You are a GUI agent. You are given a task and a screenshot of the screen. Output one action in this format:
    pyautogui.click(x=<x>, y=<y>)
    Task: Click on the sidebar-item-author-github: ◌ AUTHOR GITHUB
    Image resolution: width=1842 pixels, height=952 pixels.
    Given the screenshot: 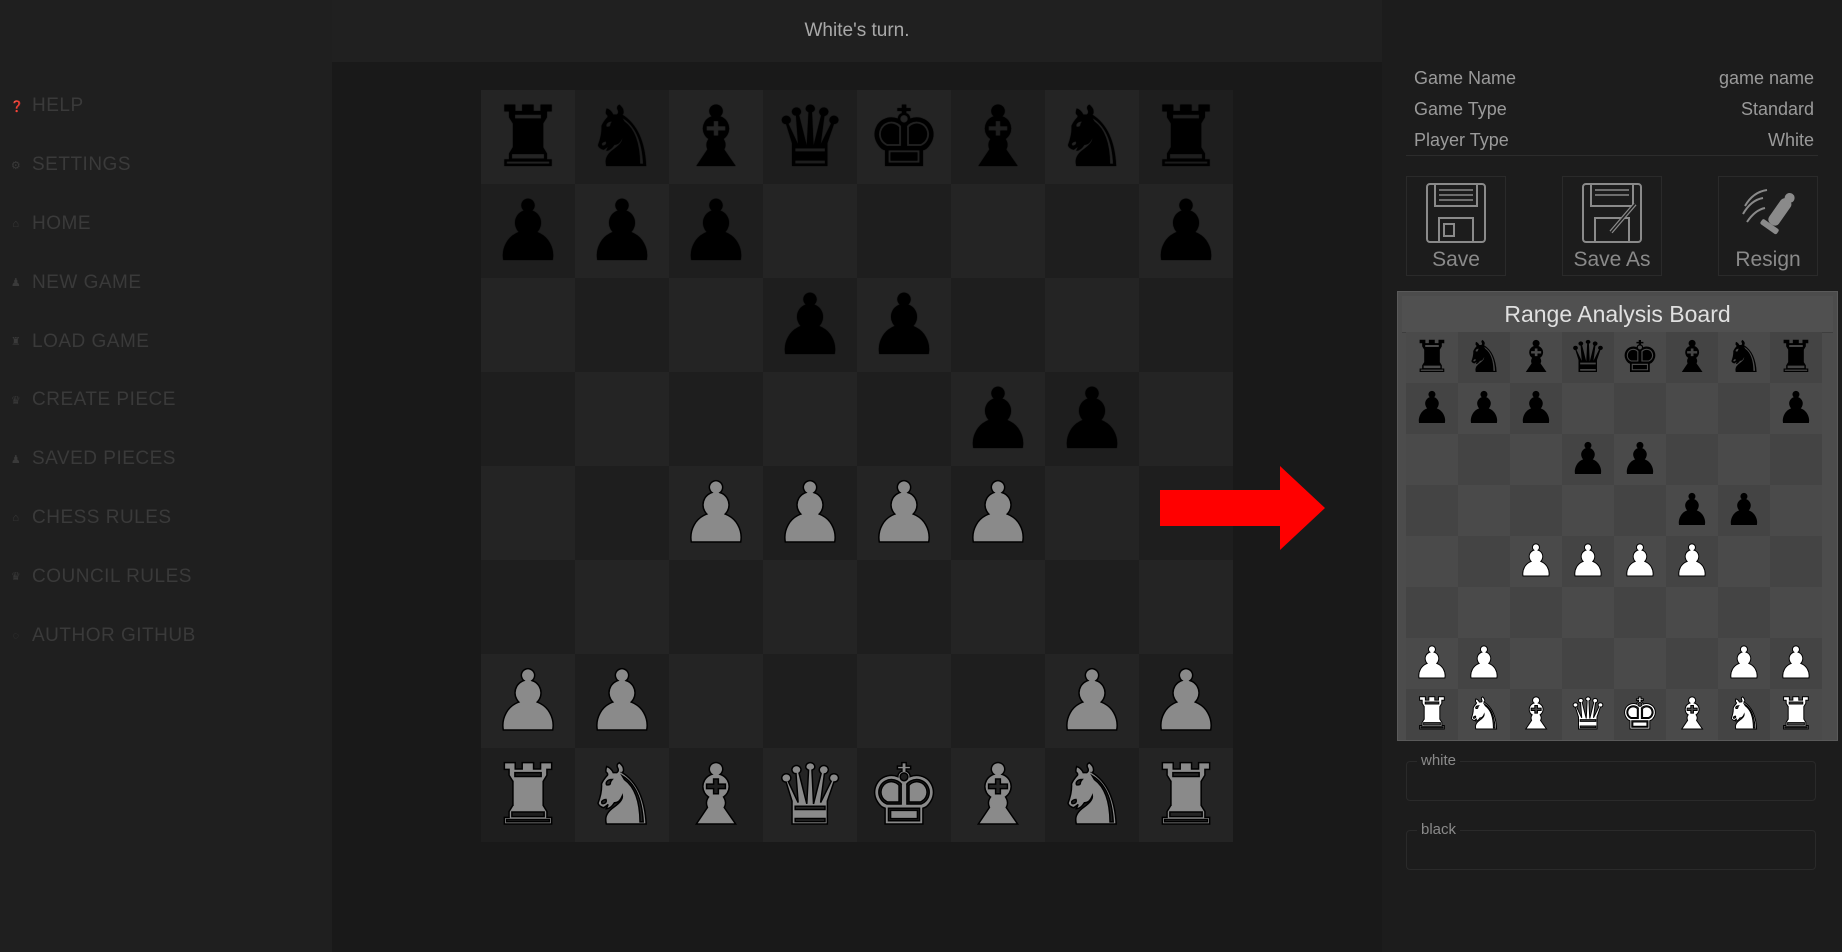 What is the action you would take?
    pyautogui.click(x=166, y=635)
    